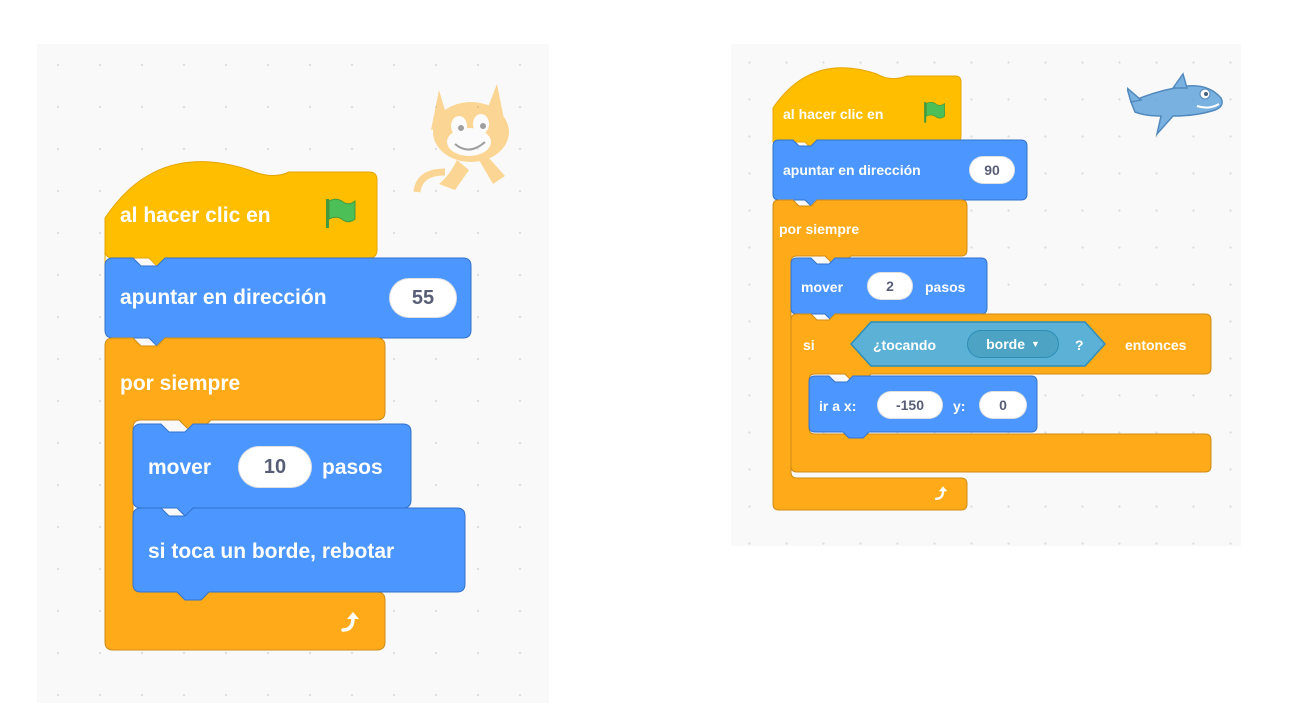 The image size is (1312, 715). Describe the element at coordinates (904, 345) in the screenshot. I see `touching-label: ¿tocando` at that location.